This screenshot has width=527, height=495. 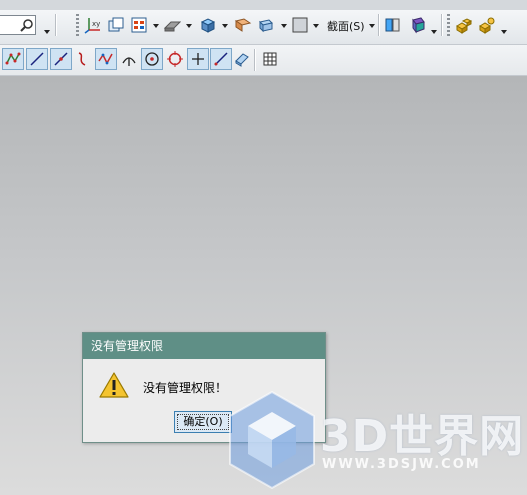 What do you see at coordinates (270, 59) in the screenshot?
I see `table-icon` at bounding box center [270, 59].